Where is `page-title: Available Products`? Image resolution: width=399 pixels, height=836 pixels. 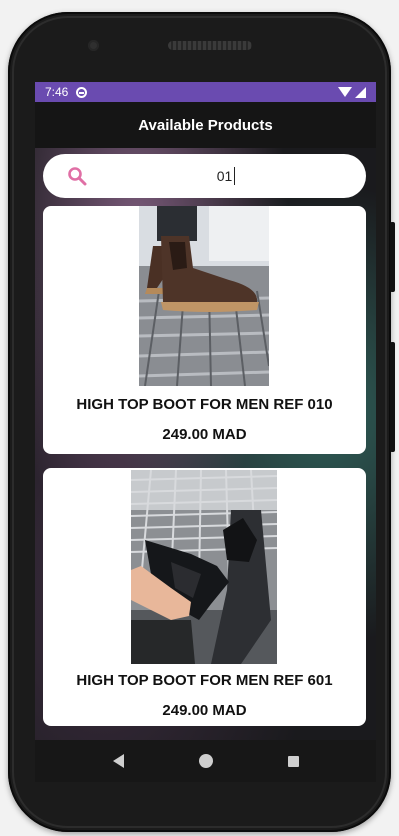
page-title: Available Products is located at coordinates (205, 125).